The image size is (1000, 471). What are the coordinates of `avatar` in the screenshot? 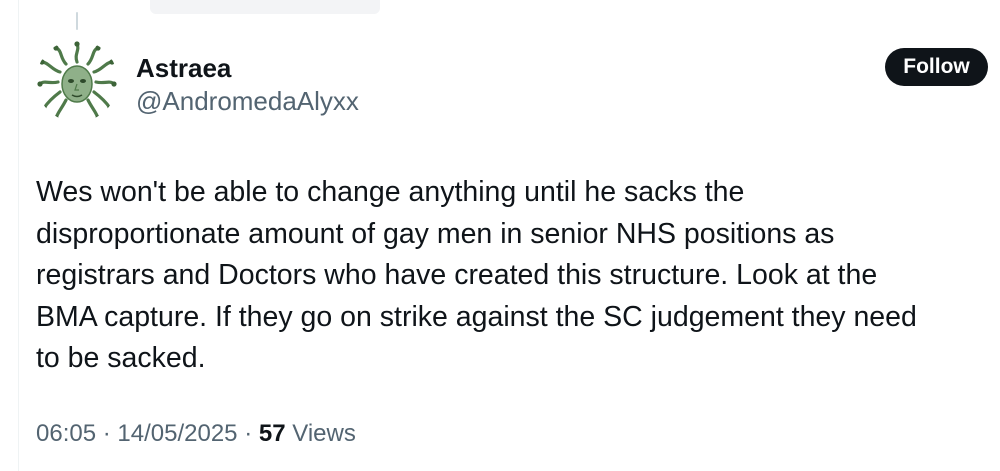 It's located at (77, 81).